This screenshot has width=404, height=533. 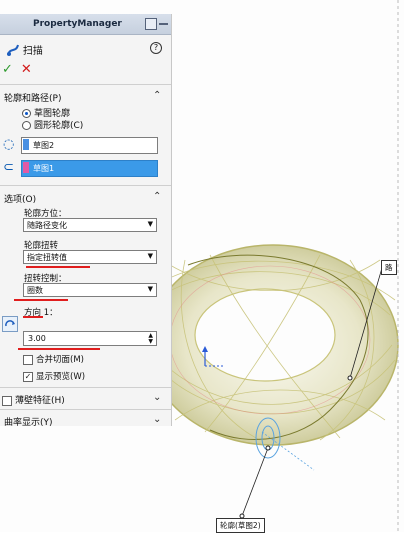 I want to click on cancel-x-icon: ✕, so click(x=26, y=69).